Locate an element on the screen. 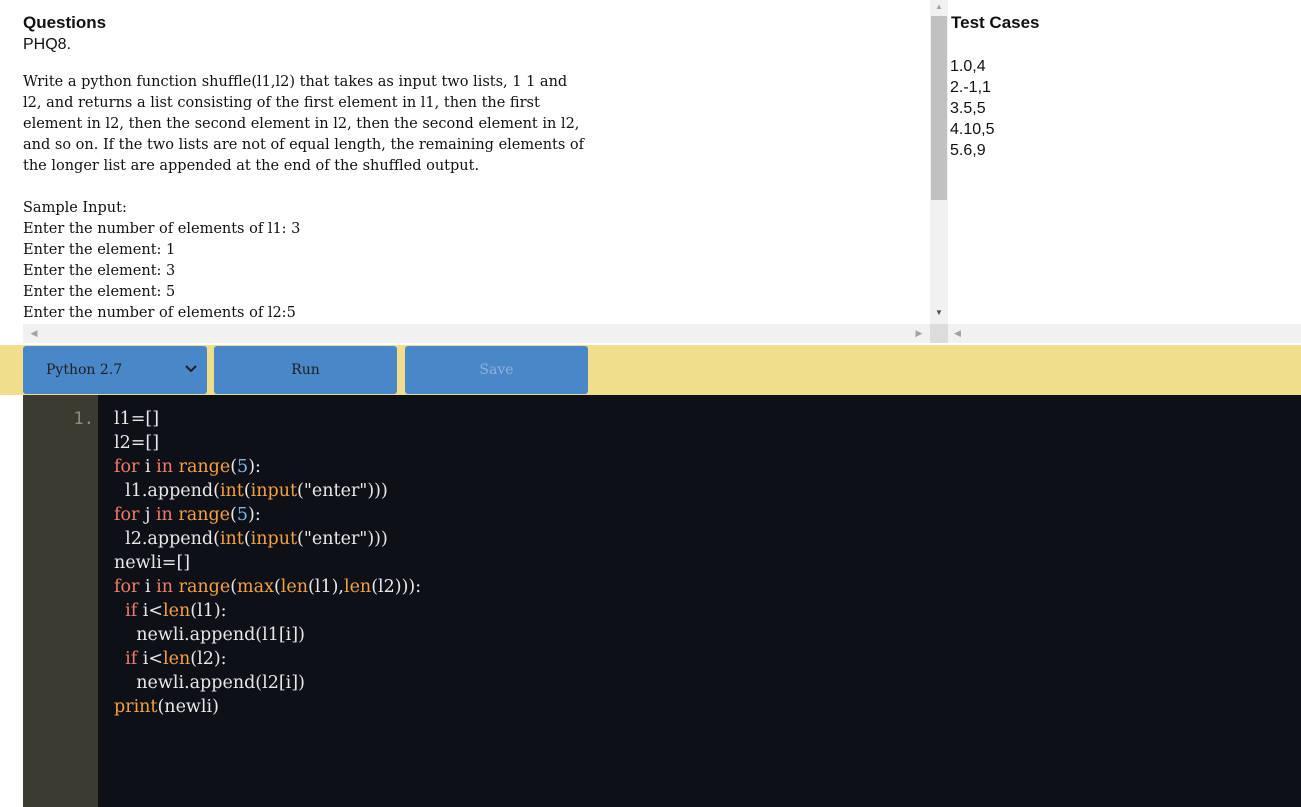 The image size is (1301, 807). scroll-down-arrow-icon: ▼ is located at coordinates (939, 313).